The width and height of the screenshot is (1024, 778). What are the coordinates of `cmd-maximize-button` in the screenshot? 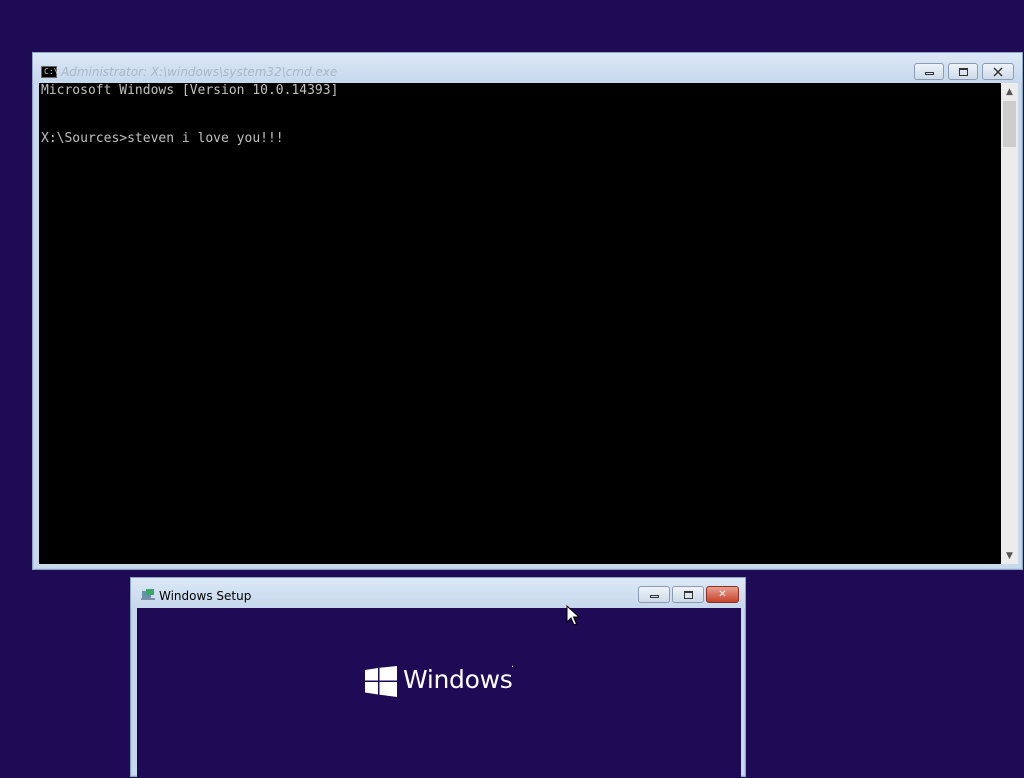 It's located at (963, 71).